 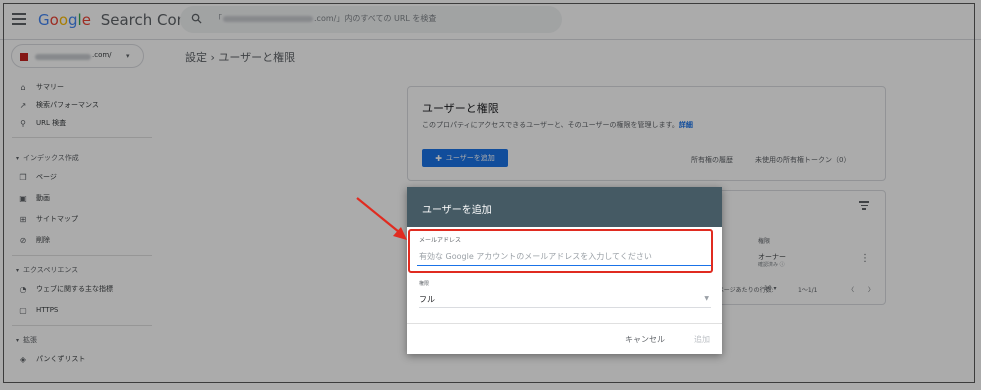 I want to click on dialog-title: ユーザーを追加, so click(x=457, y=210).